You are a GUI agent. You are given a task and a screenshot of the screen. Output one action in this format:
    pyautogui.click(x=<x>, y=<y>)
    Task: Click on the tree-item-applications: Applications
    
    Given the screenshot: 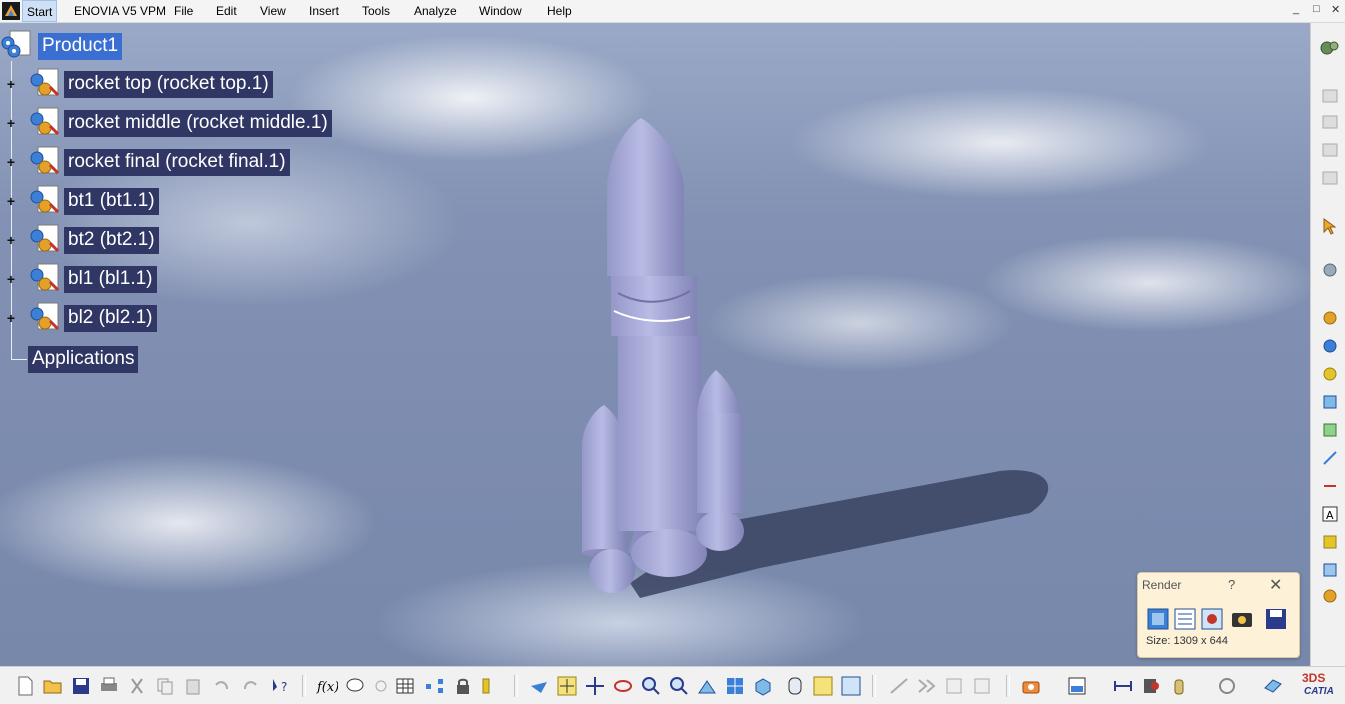 What is the action you would take?
    pyautogui.click(x=83, y=359)
    